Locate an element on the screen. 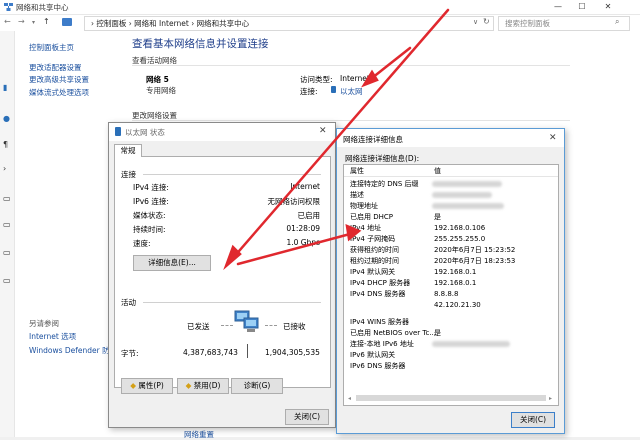  column-header-value: 值 is located at coordinates (437, 171).